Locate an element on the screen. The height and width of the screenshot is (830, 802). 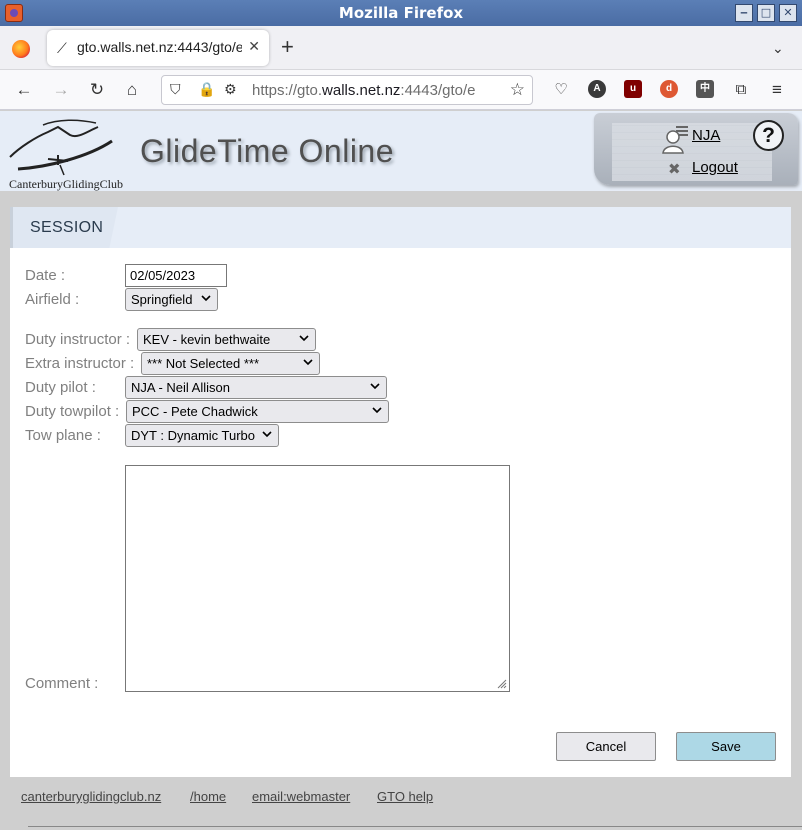
tow-plane-select: DYT : Dynamic Turbo is located at coordinates (202, 435).